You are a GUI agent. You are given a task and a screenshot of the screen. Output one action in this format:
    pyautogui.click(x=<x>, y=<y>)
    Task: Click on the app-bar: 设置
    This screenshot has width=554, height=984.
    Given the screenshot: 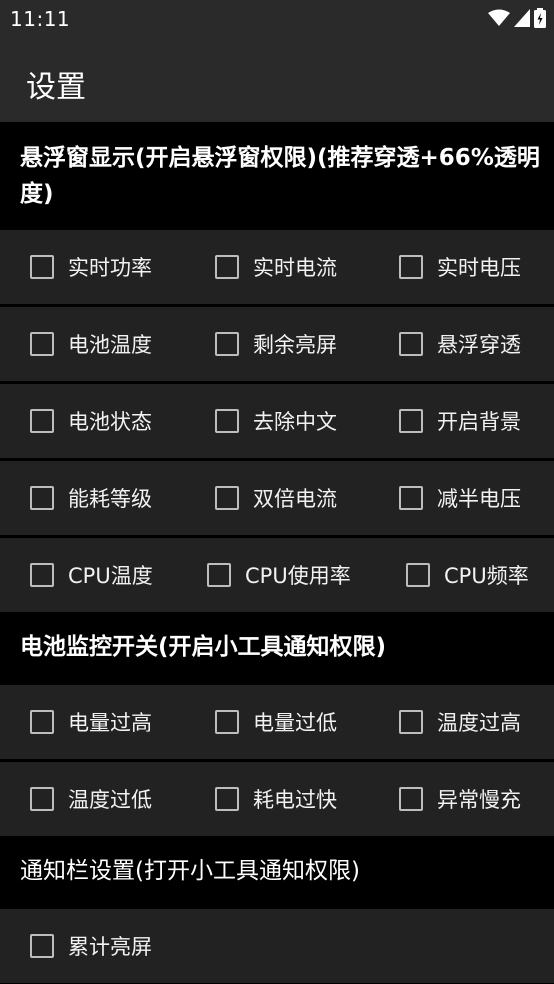 What is the action you would take?
    pyautogui.click(x=277, y=80)
    